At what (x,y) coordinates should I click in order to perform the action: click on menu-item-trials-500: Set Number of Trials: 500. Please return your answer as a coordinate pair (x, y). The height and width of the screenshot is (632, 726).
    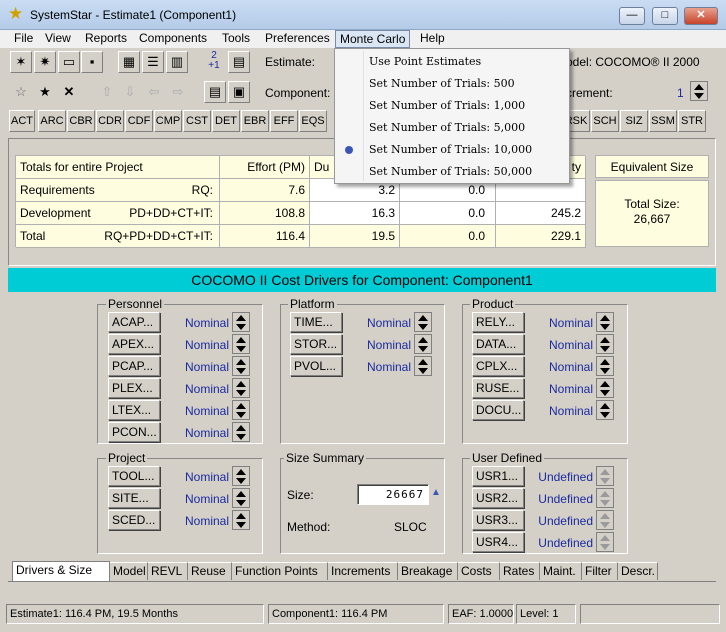
    Looking at the image, I should click on (452, 84).